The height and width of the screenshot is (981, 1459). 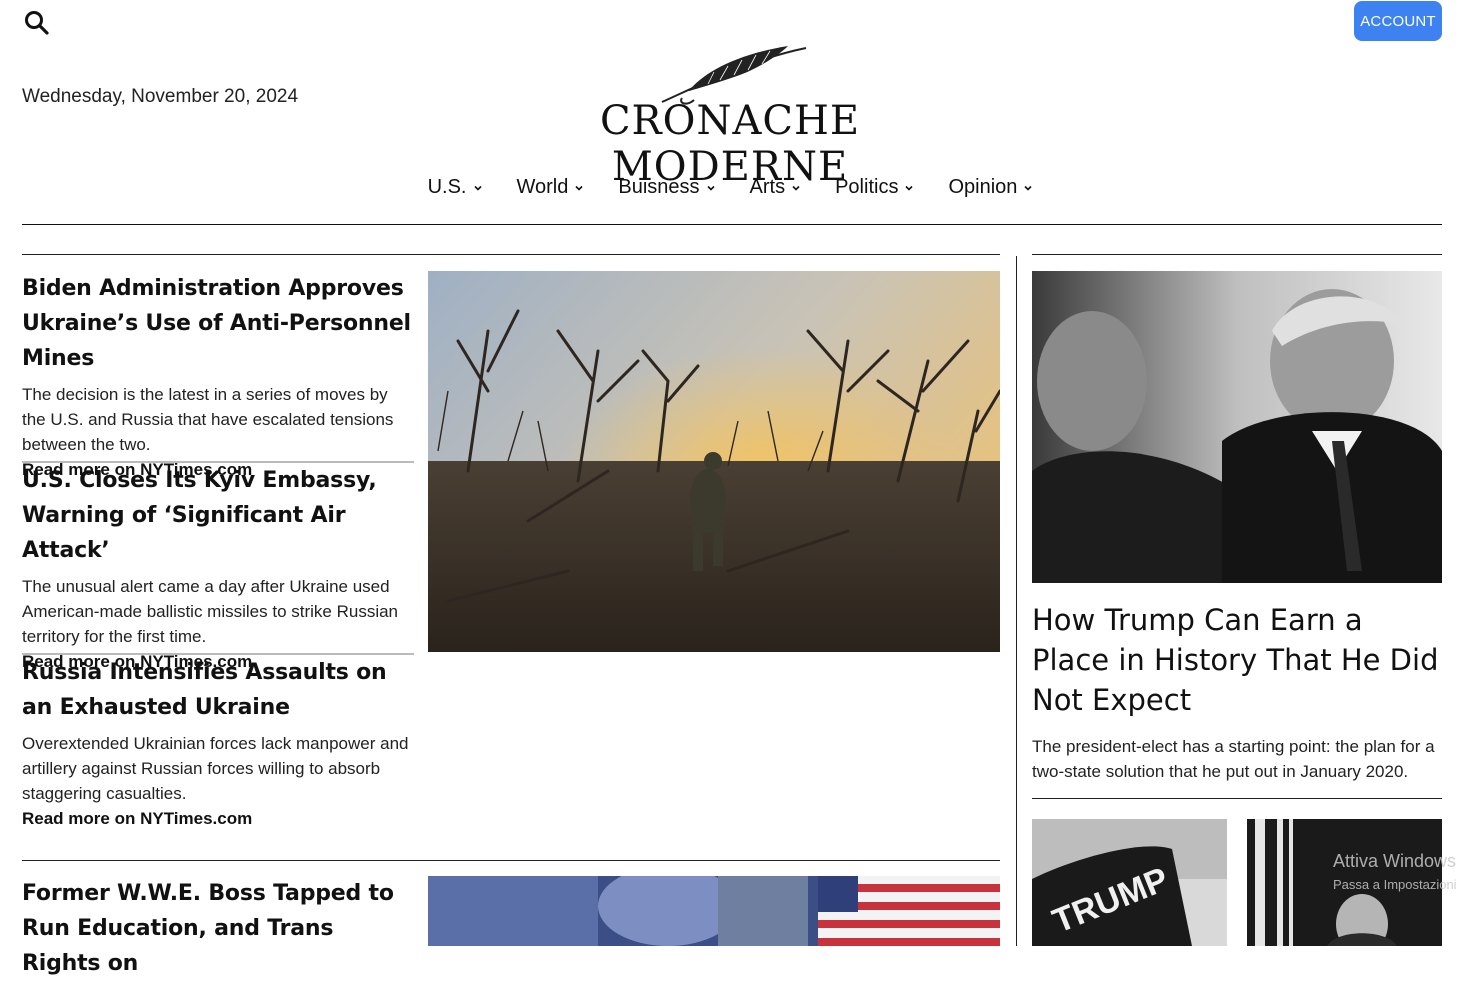 What do you see at coordinates (447, 187) in the screenshot?
I see `nav-item-label: U.S.` at bounding box center [447, 187].